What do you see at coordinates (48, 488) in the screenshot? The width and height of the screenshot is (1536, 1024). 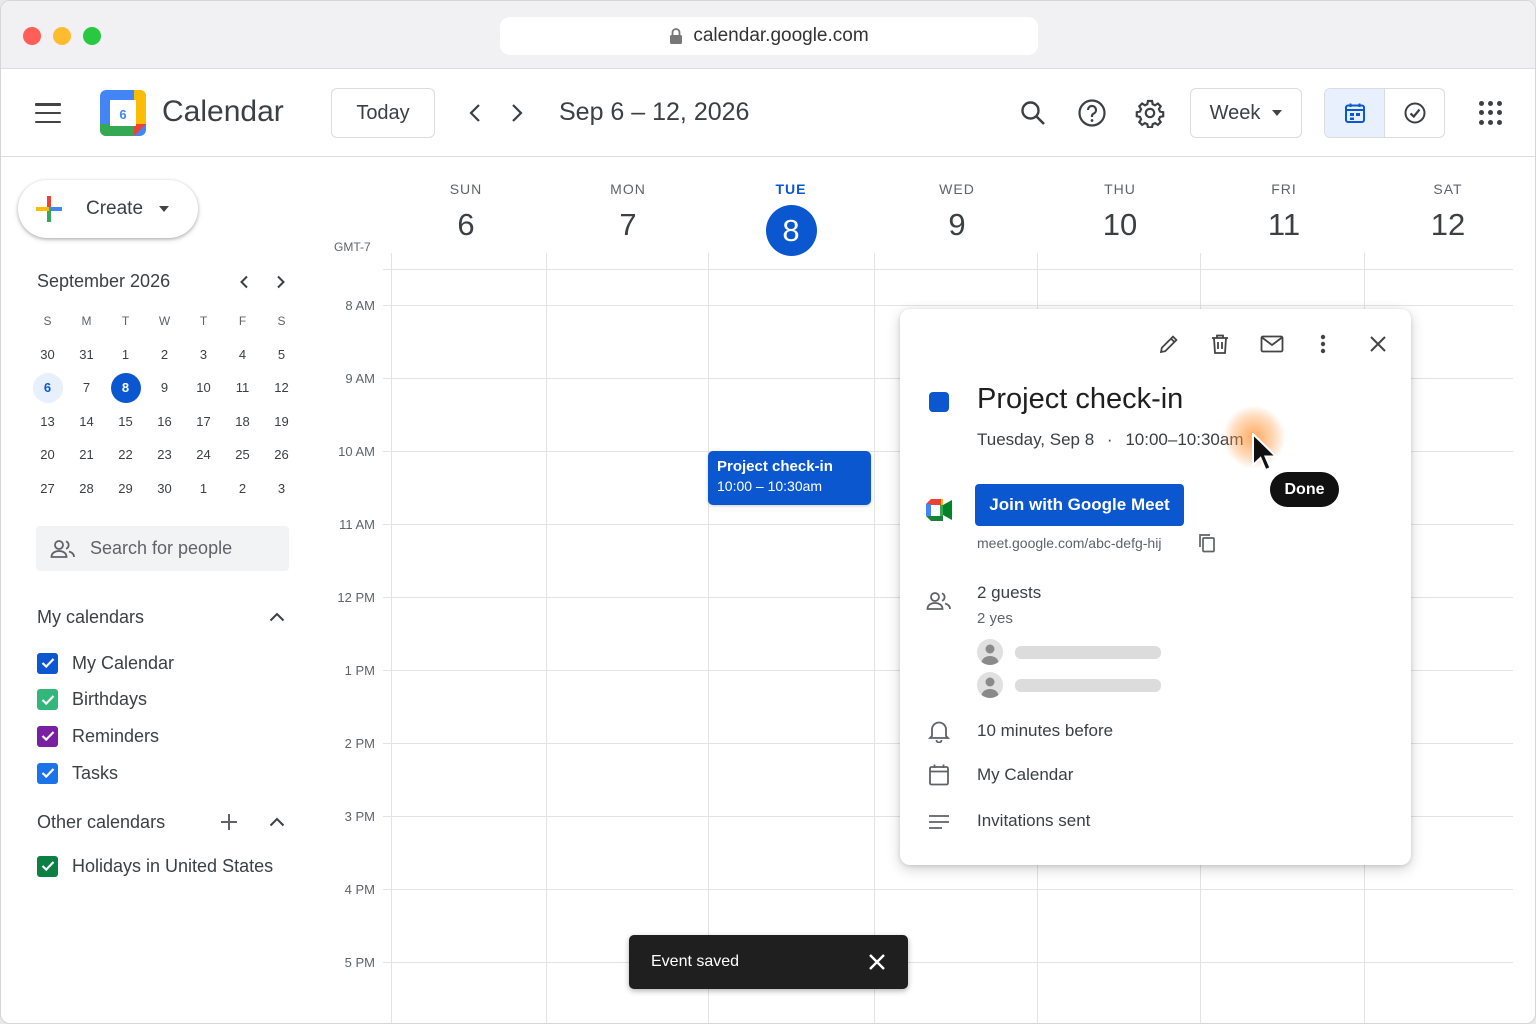 I see `mini-day-number: 27` at bounding box center [48, 488].